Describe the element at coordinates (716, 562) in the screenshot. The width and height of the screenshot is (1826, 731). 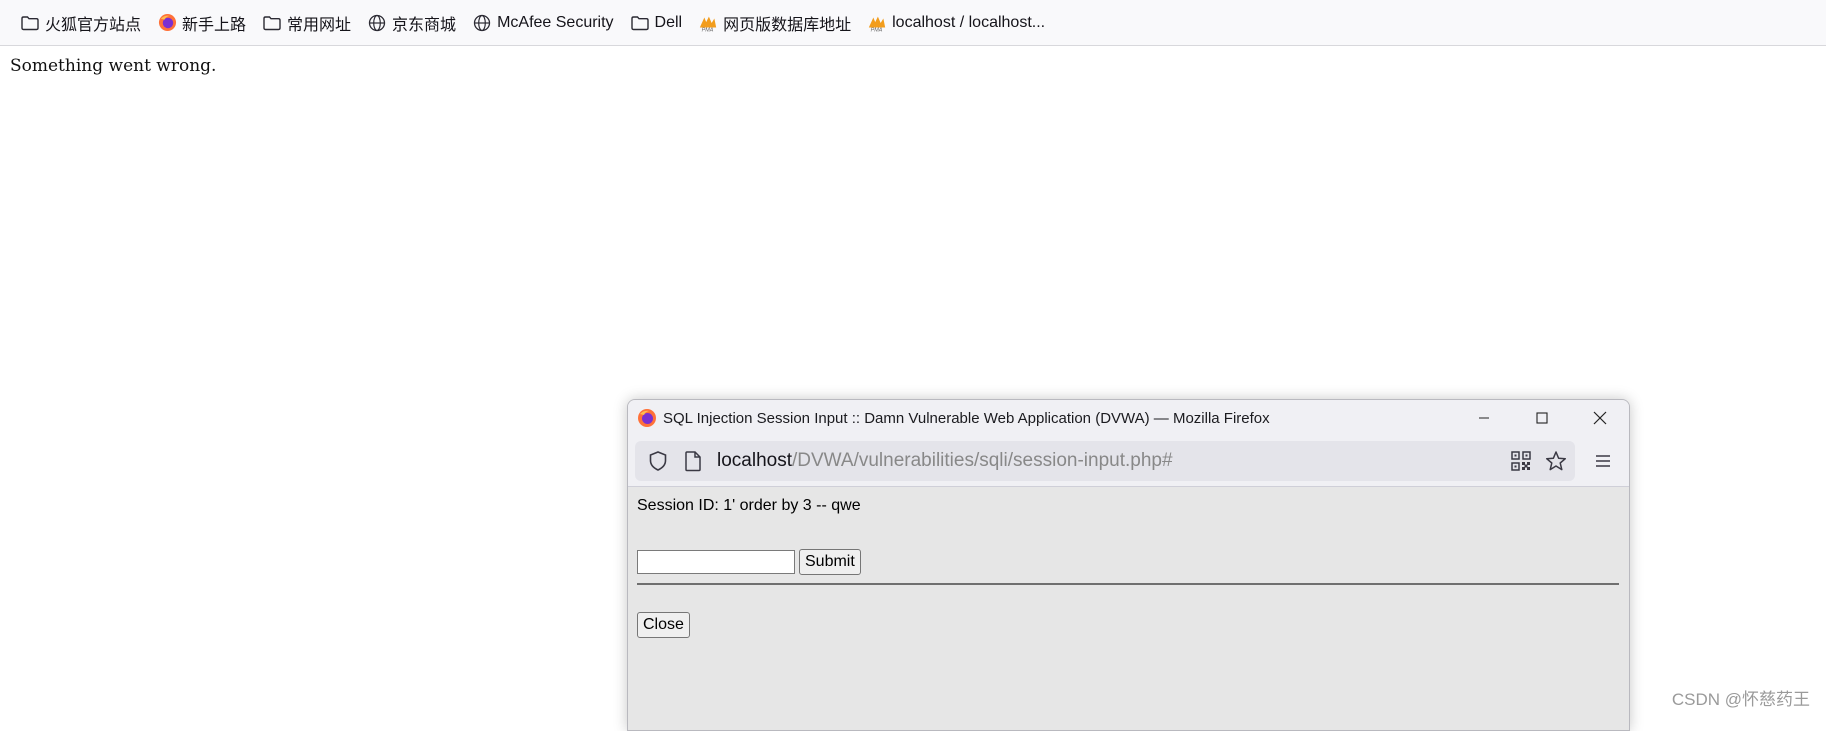
I see `session-id-input` at that location.